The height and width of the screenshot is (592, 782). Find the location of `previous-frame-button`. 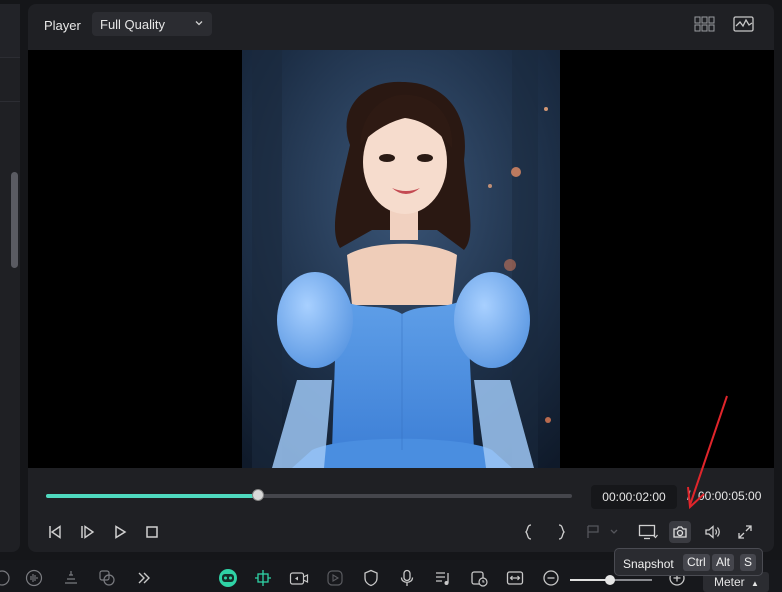

previous-frame-button is located at coordinates (55, 532).